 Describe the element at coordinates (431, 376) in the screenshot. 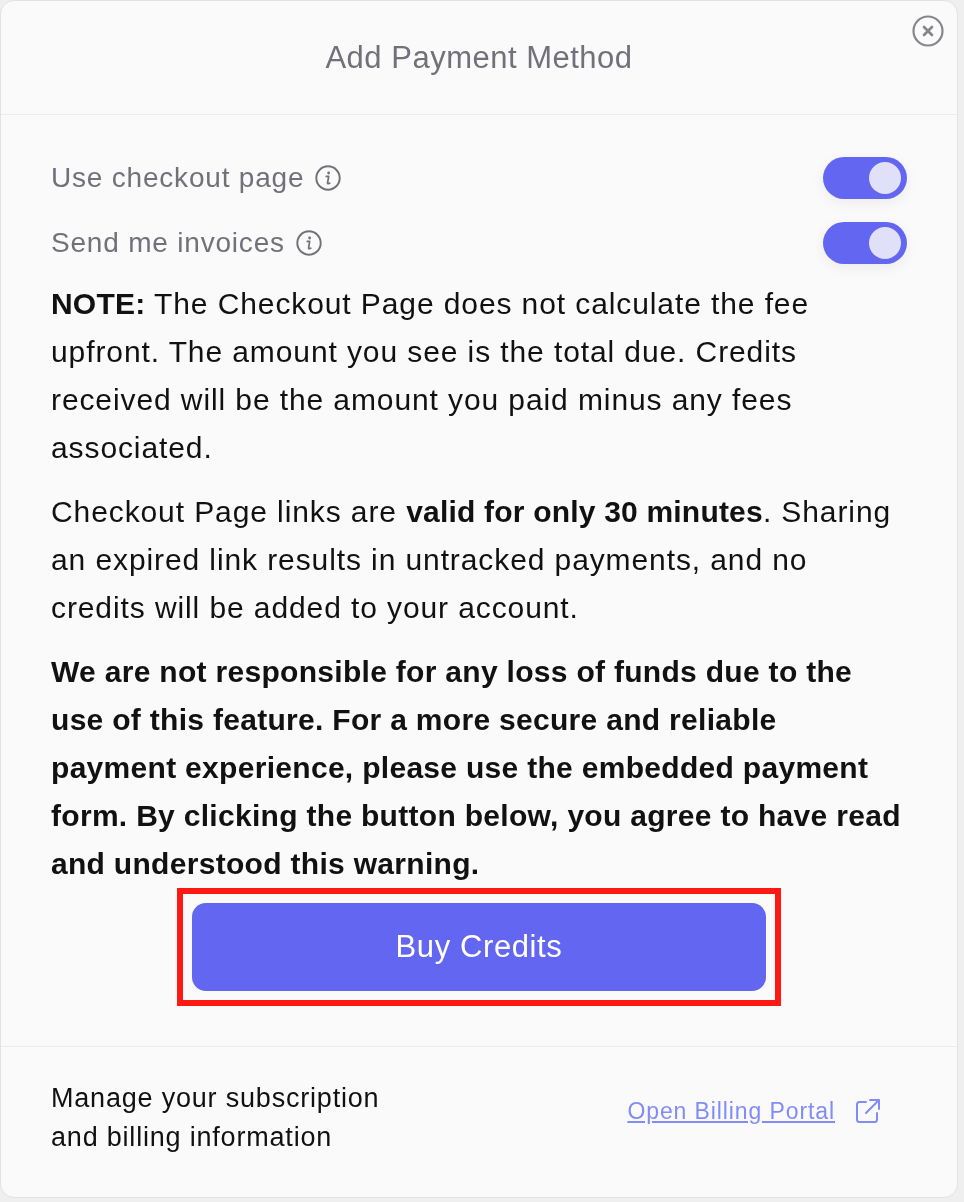

I see `note-paragraph: NOTE: The Checkout Page does not calculate the fee upfront. The amount you see is the total due. Credits received will be the amount you paid minus any fees associated.` at that location.